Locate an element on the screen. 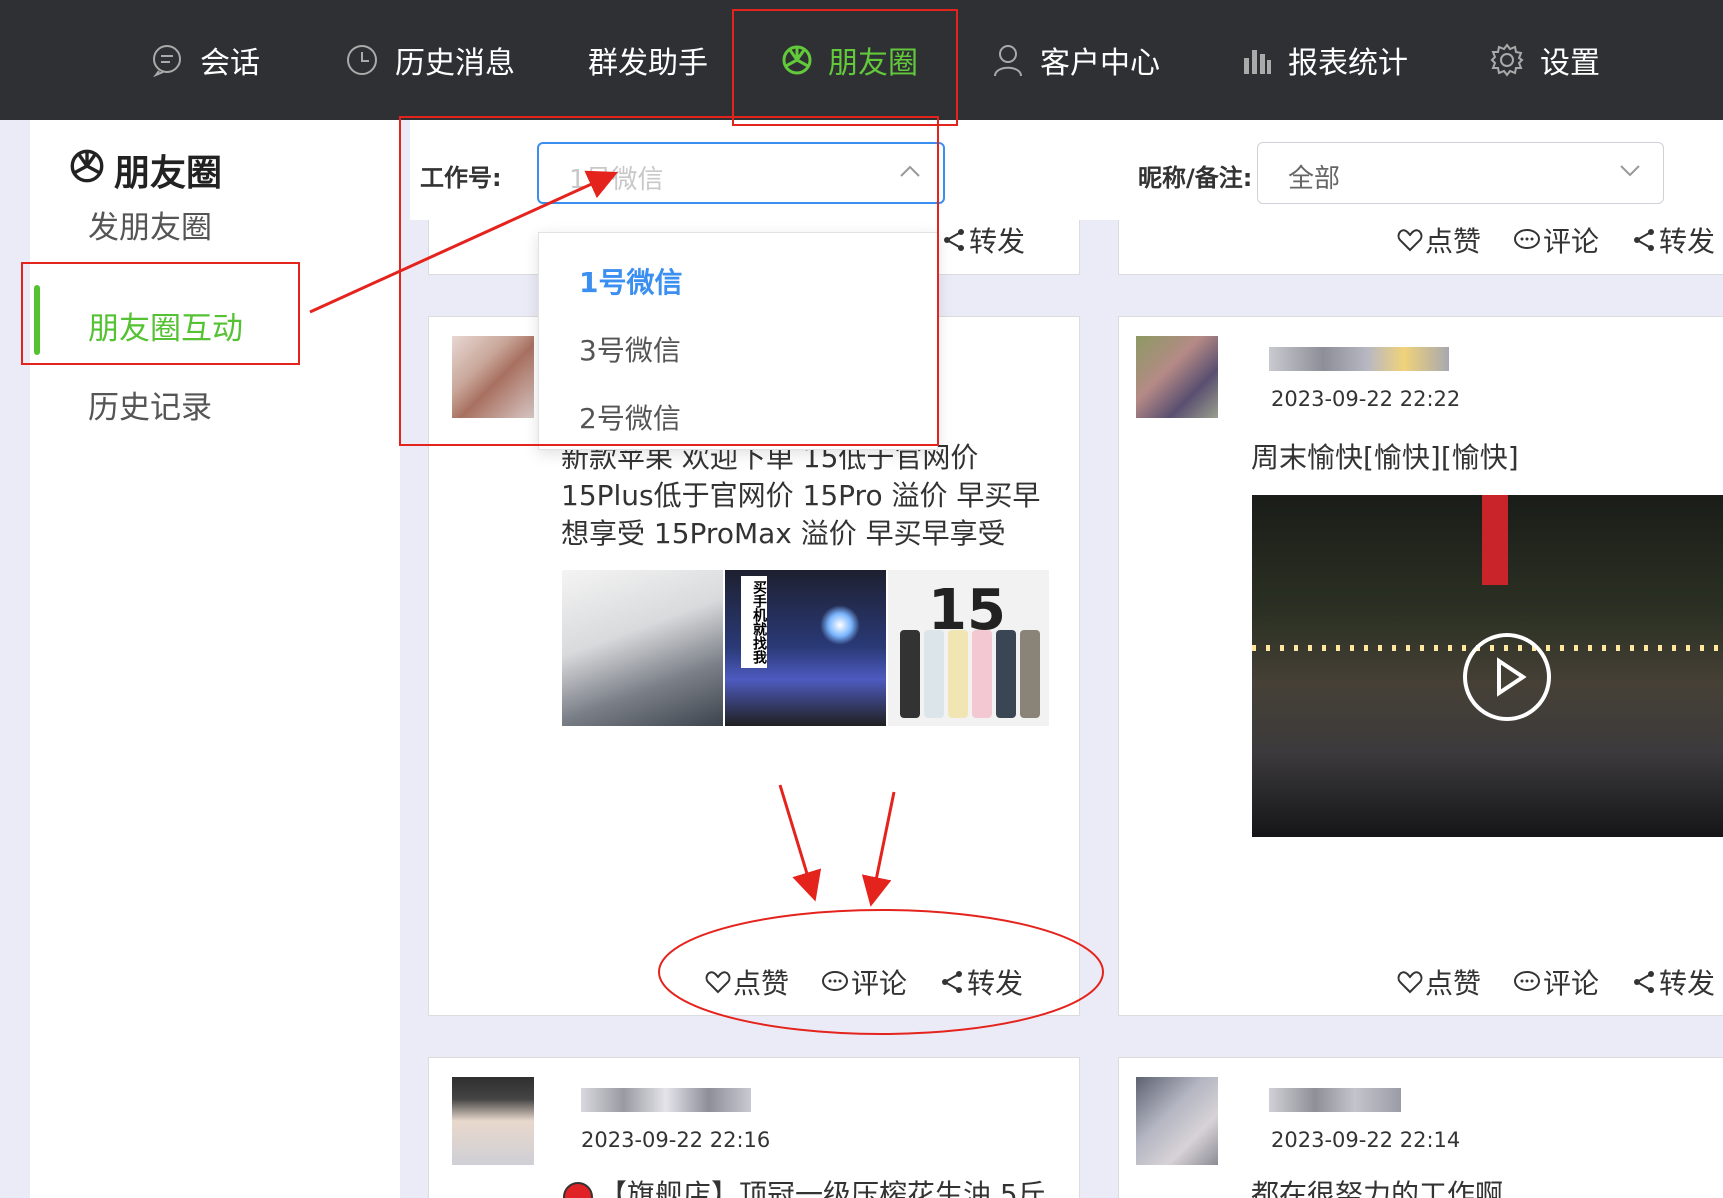  sidebar-item-interaction: 朋友圈互动 is located at coordinates (165, 325).